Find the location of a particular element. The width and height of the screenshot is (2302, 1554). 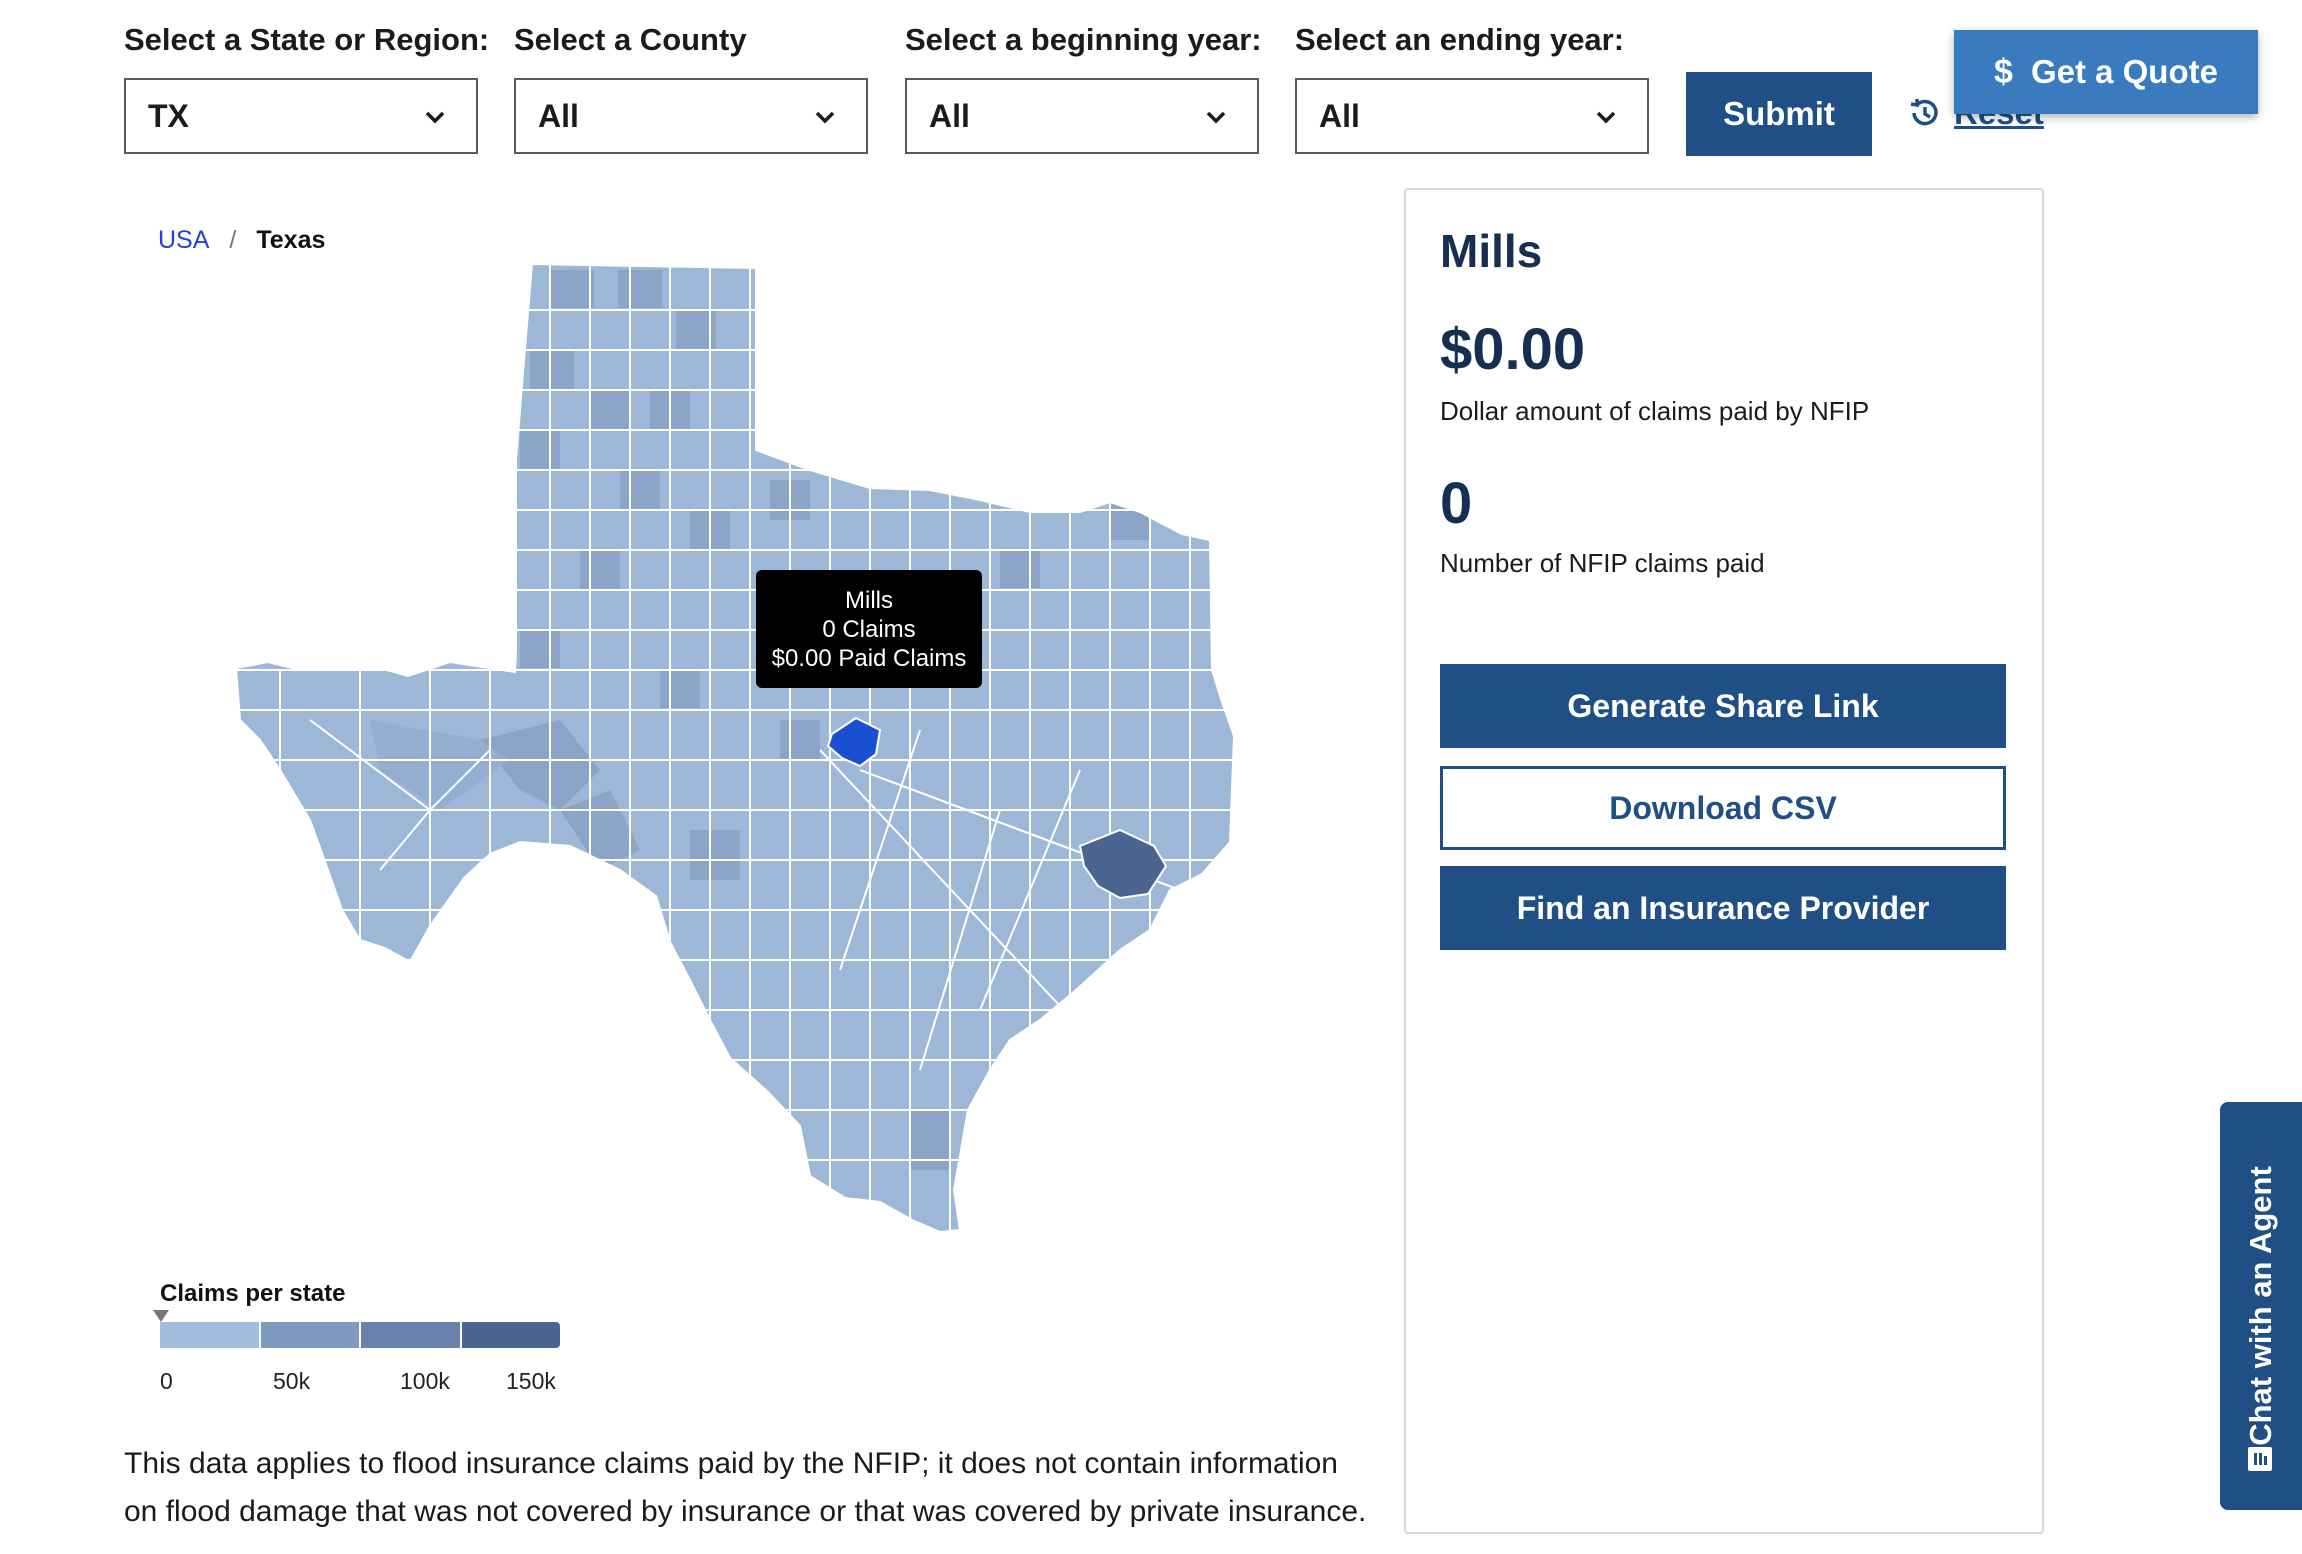

legend-marker is located at coordinates (161, 1316).